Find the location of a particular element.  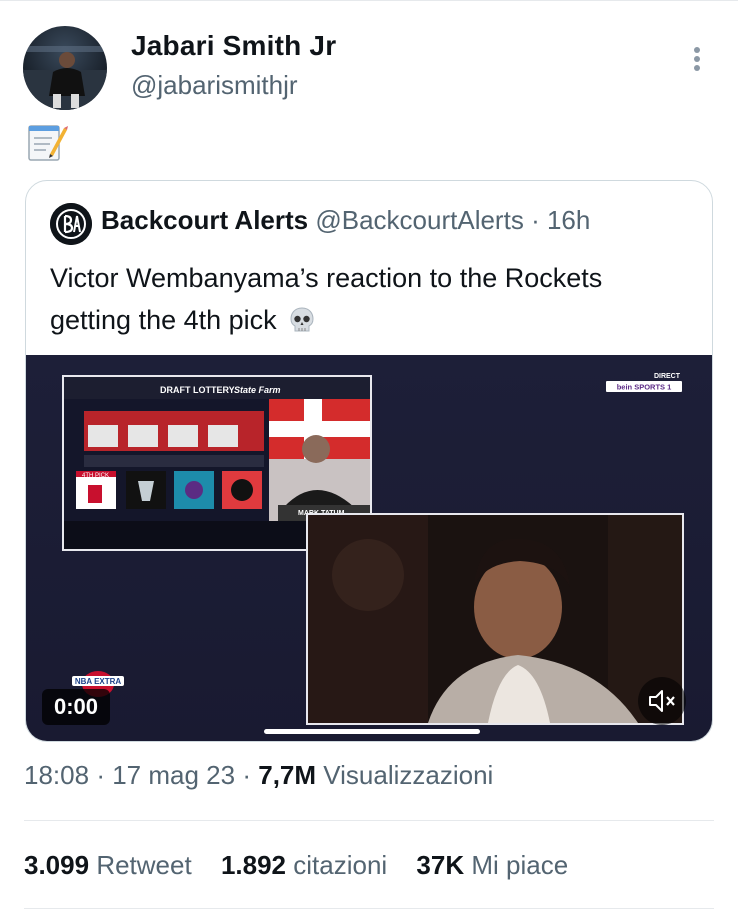

quotes-stat: 1.892 citazioni is located at coordinates (307, 865).